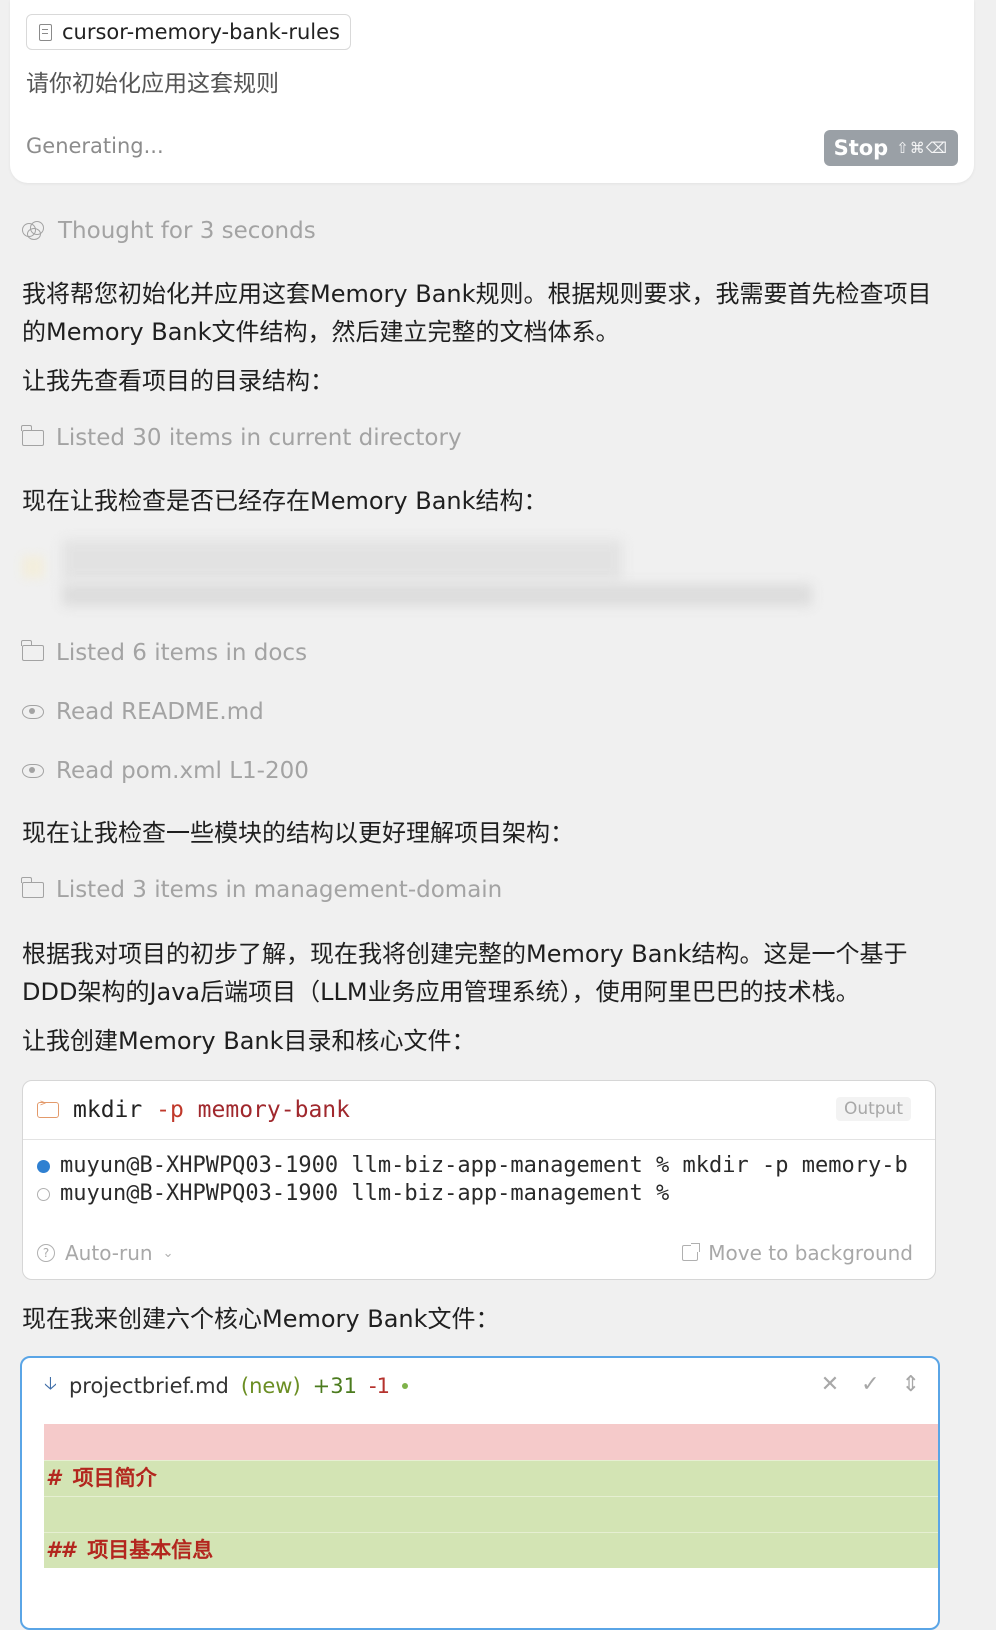  What do you see at coordinates (201, 32) in the screenshot?
I see `rule-chip-label: cursor-memory-bank-rules` at bounding box center [201, 32].